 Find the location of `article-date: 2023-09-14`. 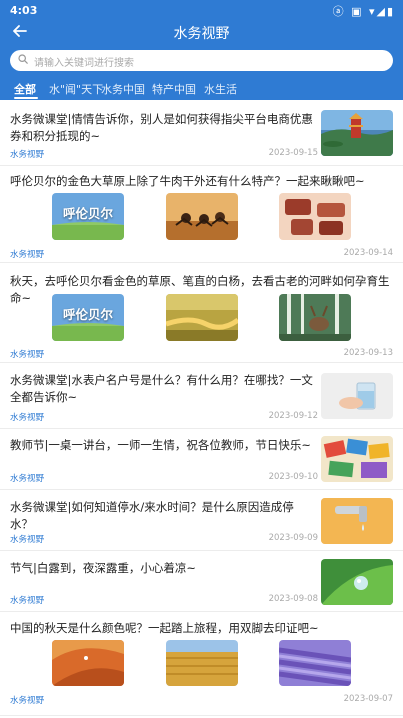

article-date: 2023-09-14 is located at coordinates (368, 253).